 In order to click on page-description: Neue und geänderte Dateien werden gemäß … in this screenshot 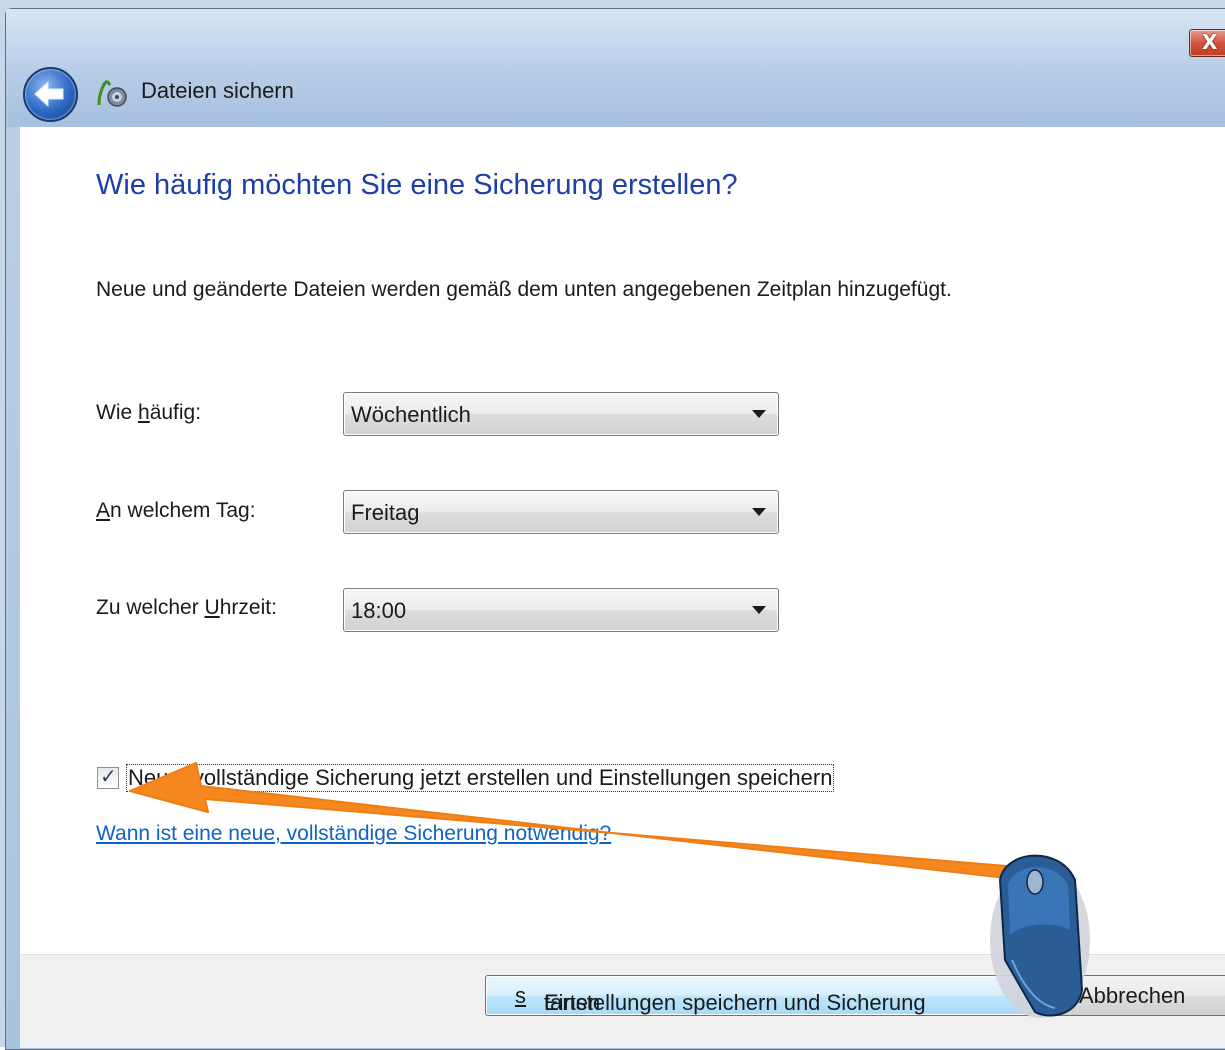, I will do `click(524, 289)`.